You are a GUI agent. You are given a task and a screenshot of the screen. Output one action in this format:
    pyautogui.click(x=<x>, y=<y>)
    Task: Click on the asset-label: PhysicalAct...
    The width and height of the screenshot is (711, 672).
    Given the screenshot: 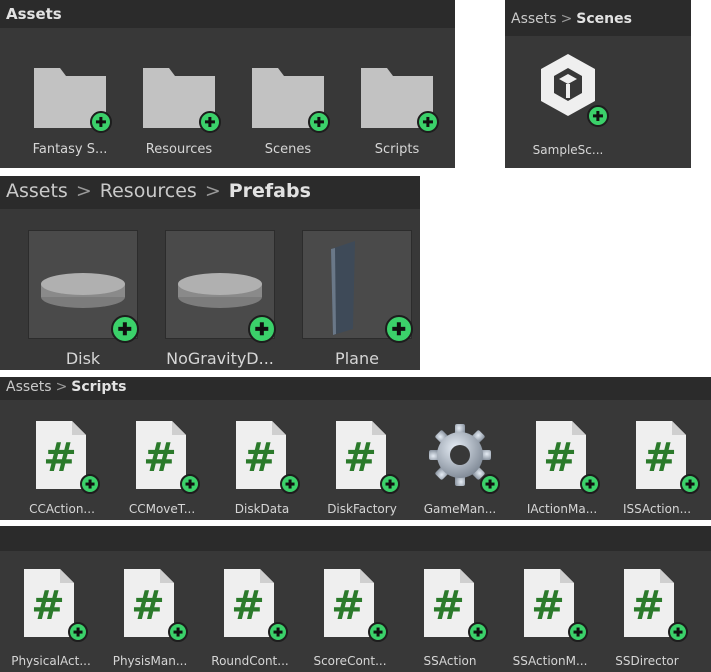 What is the action you would take?
    pyautogui.click(x=51, y=661)
    